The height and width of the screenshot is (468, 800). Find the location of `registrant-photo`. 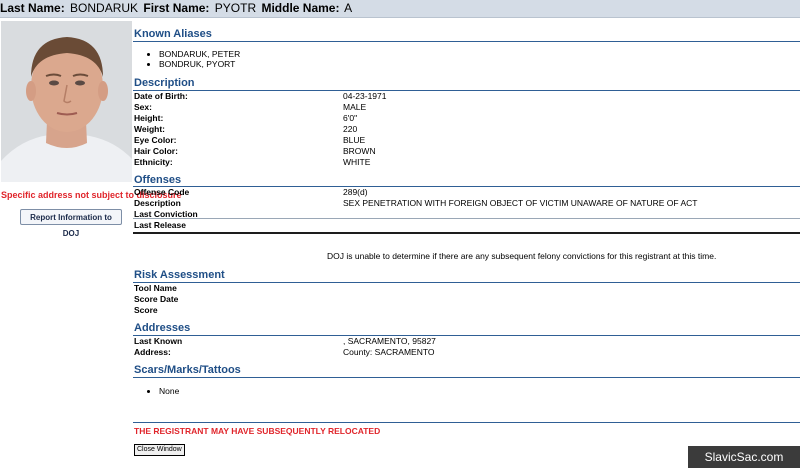

registrant-photo is located at coordinates (66, 101).